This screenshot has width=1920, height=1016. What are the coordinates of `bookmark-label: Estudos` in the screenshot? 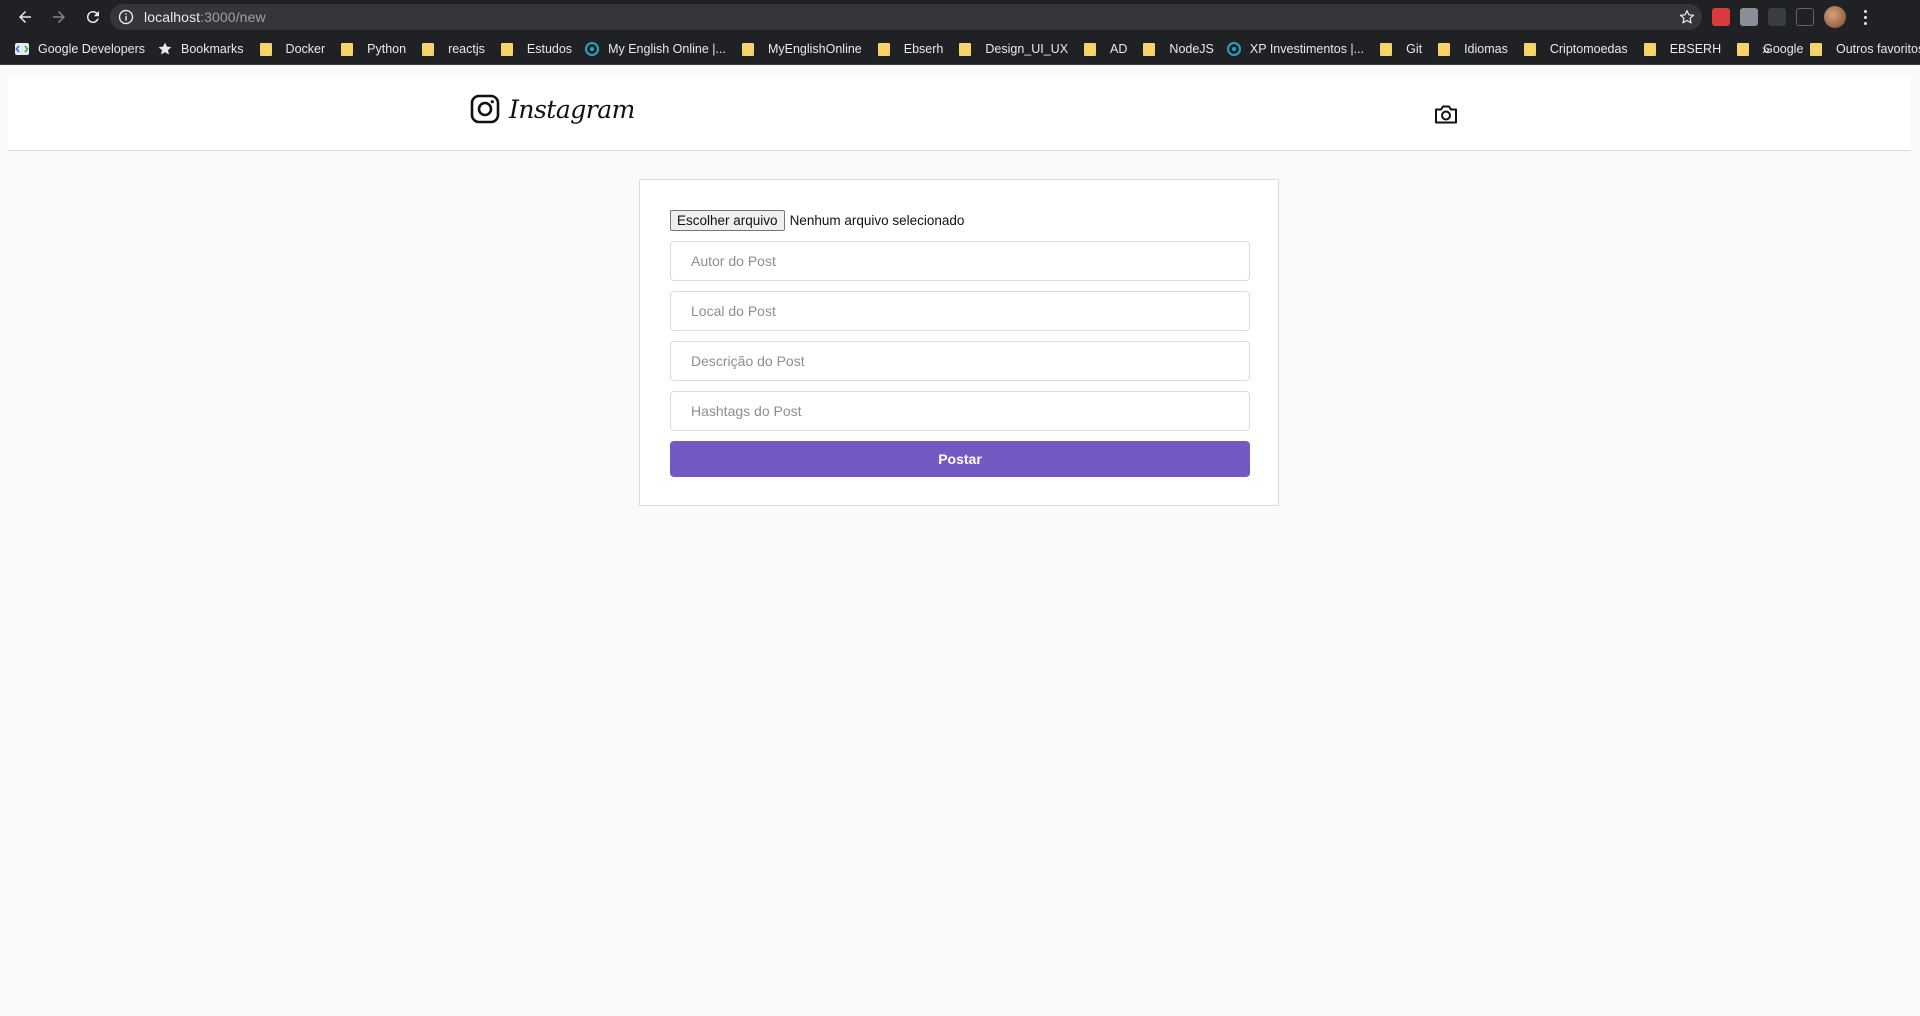 It's located at (549, 49).